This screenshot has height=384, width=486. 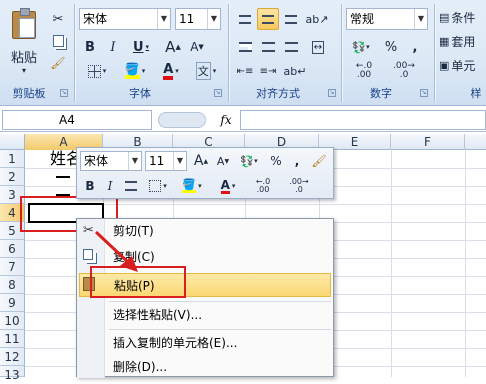 I want to click on arrow-shaft, so click(x=113, y=248).